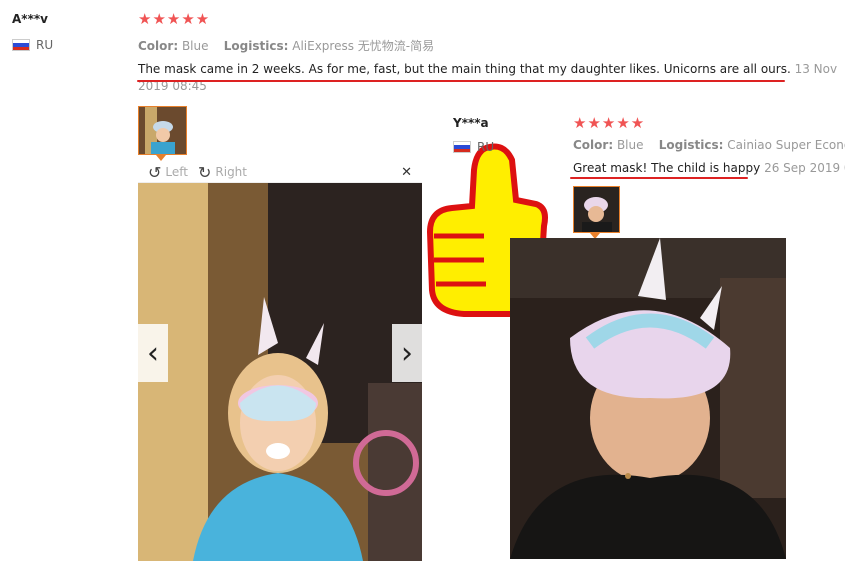 The height and width of the screenshot is (573, 845). I want to click on rotate-left-button: ↺ Left, so click(168, 172).